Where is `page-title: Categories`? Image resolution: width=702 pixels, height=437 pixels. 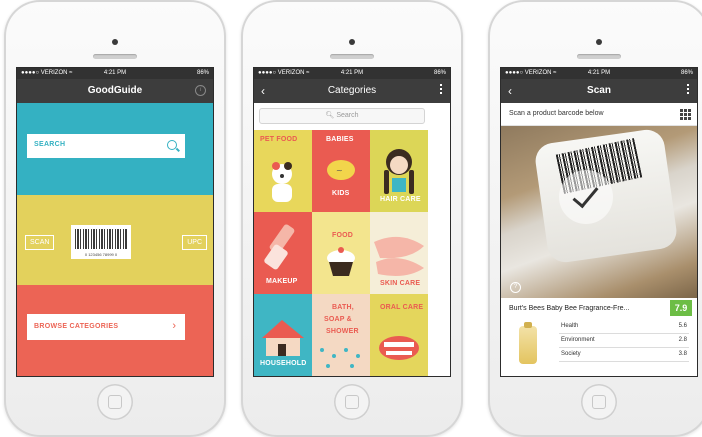
page-title: Categories is located at coordinates (352, 90).